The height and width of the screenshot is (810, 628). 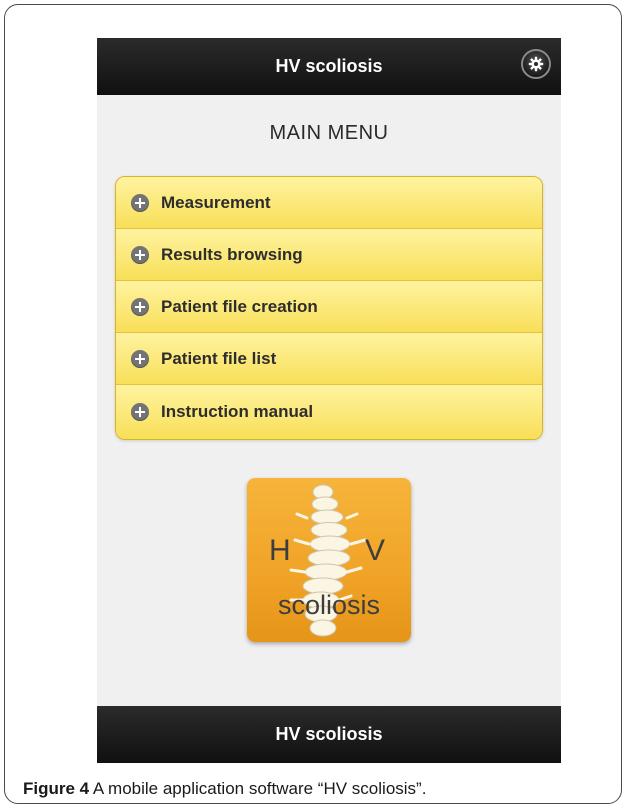 What do you see at coordinates (329, 133) in the screenshot?
I see `main-menu-title: MAIN MENU` at bounding box center [329, 133].